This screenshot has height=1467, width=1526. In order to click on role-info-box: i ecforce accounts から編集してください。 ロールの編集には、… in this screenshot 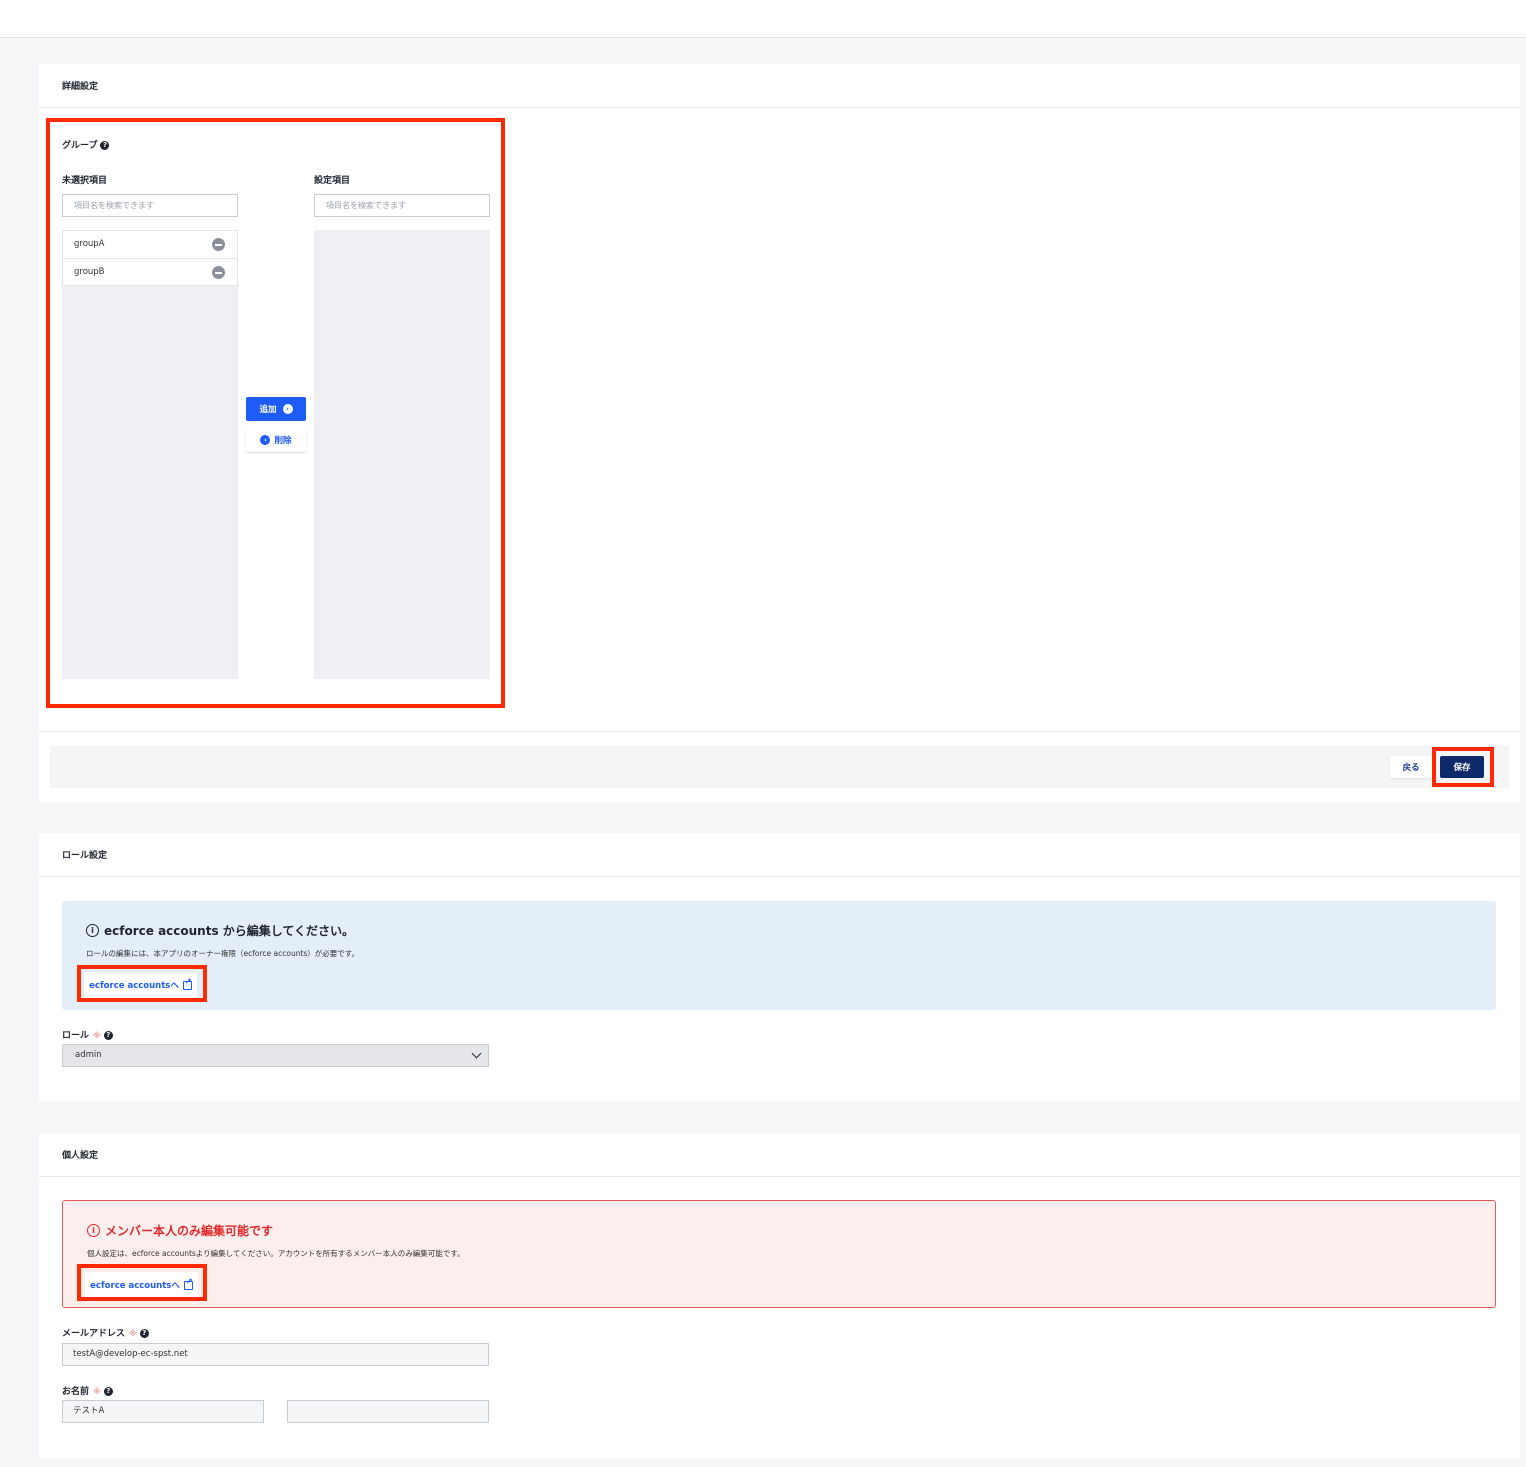, I will do `click(779, 955)`.